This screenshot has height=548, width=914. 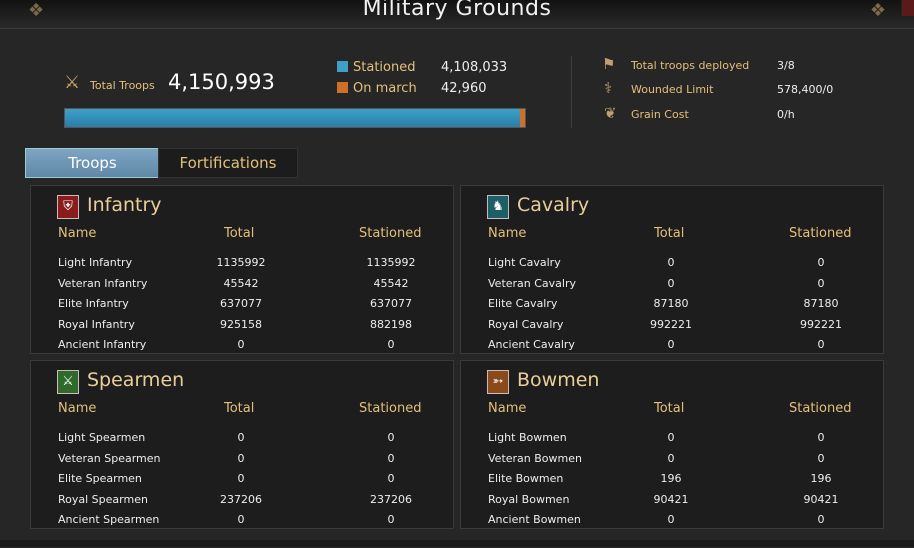 What do you see at coordinates (690, 65) in the screenshot?
I see `deployed-label: Total troops deployed` at bounding box center [690, 65].